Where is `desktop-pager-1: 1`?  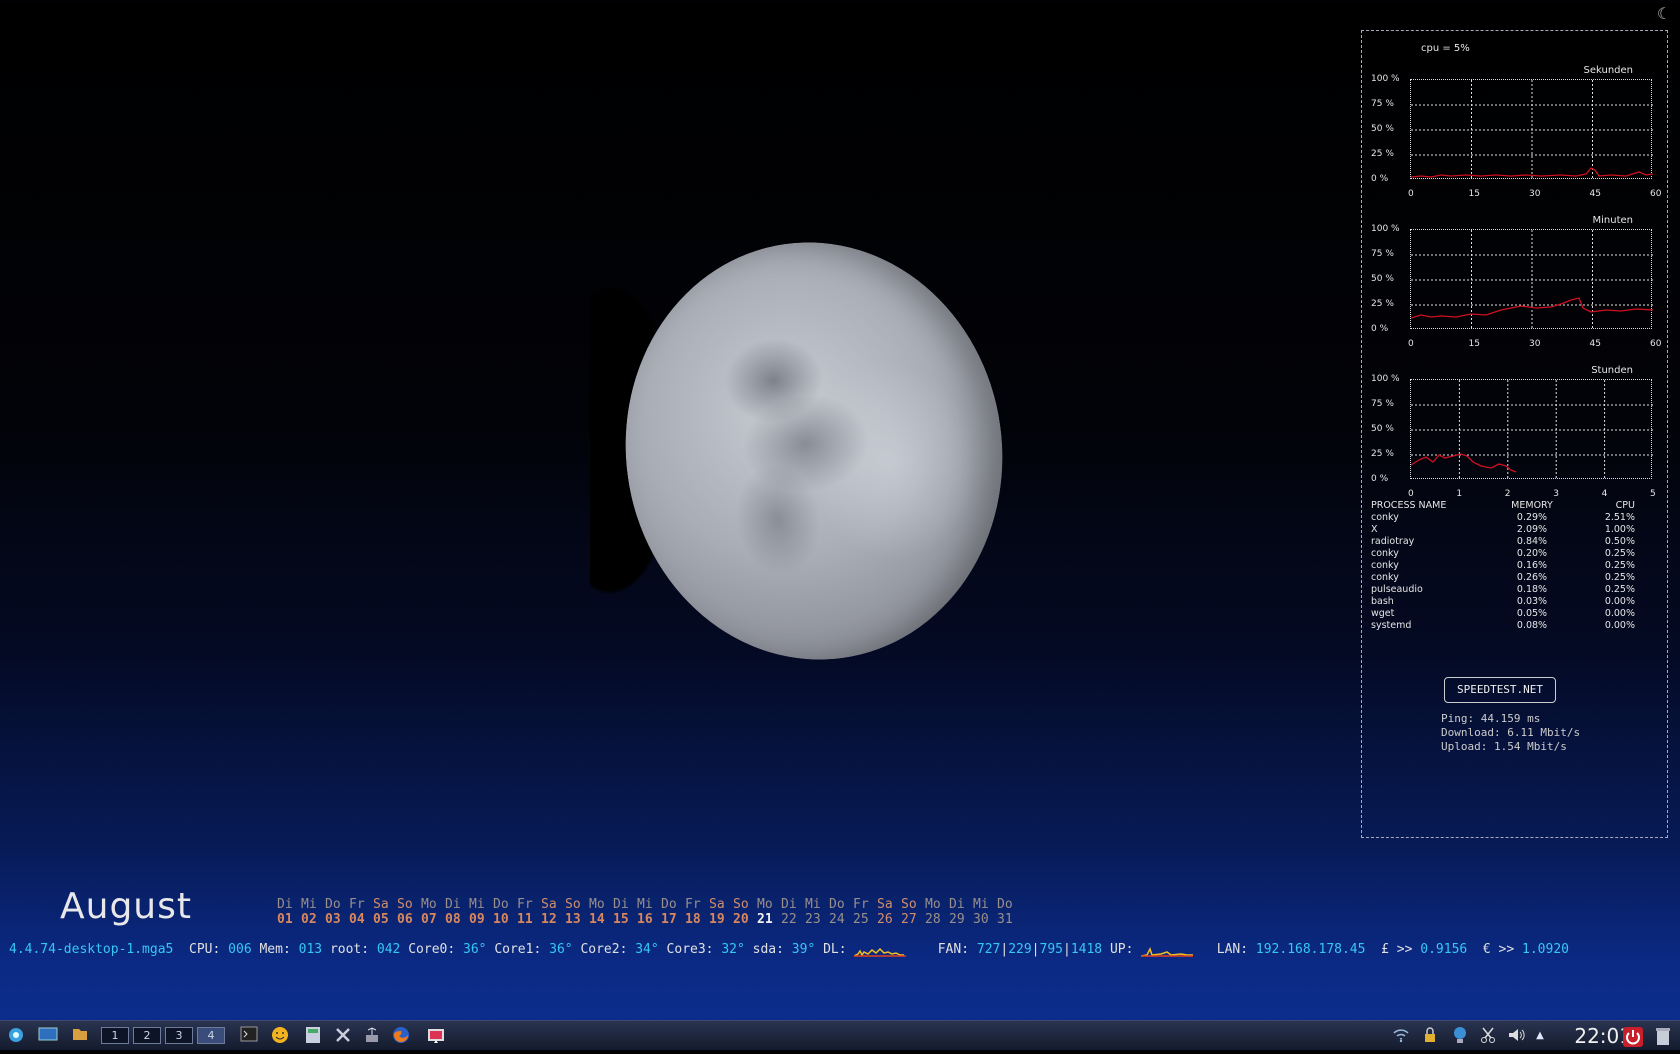 desktop-pager-1: 1 is located at coordinates (115, 1035).